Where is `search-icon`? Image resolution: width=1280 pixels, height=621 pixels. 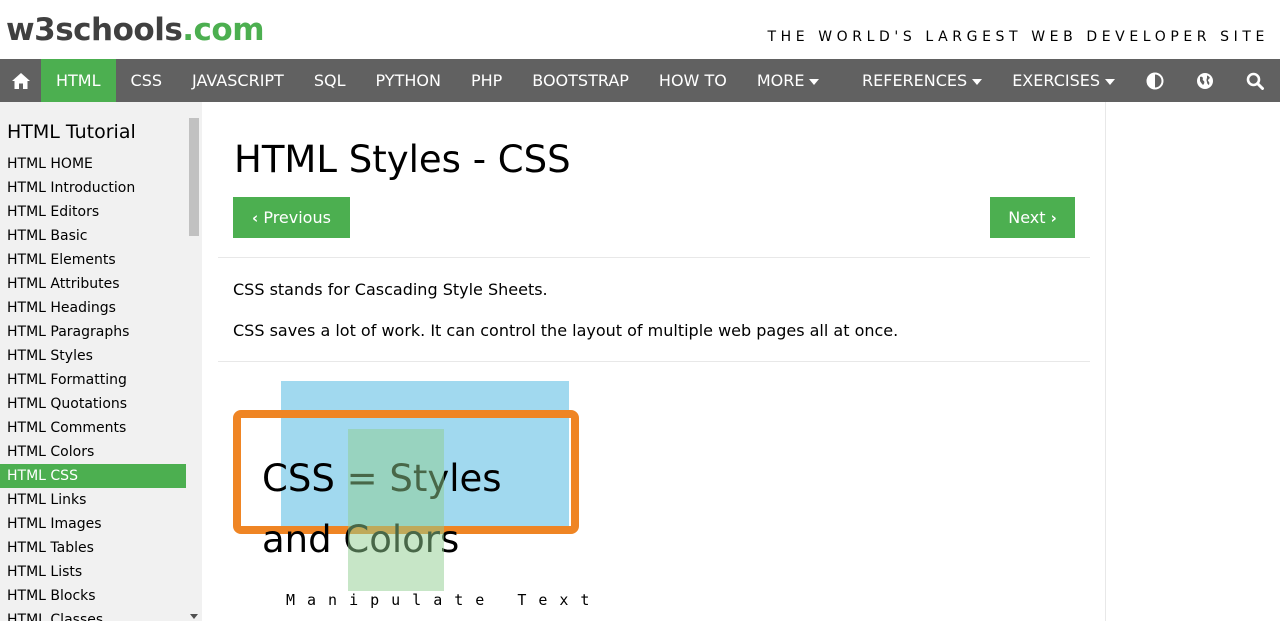 search-icon is located at coordinates (1255, 81).